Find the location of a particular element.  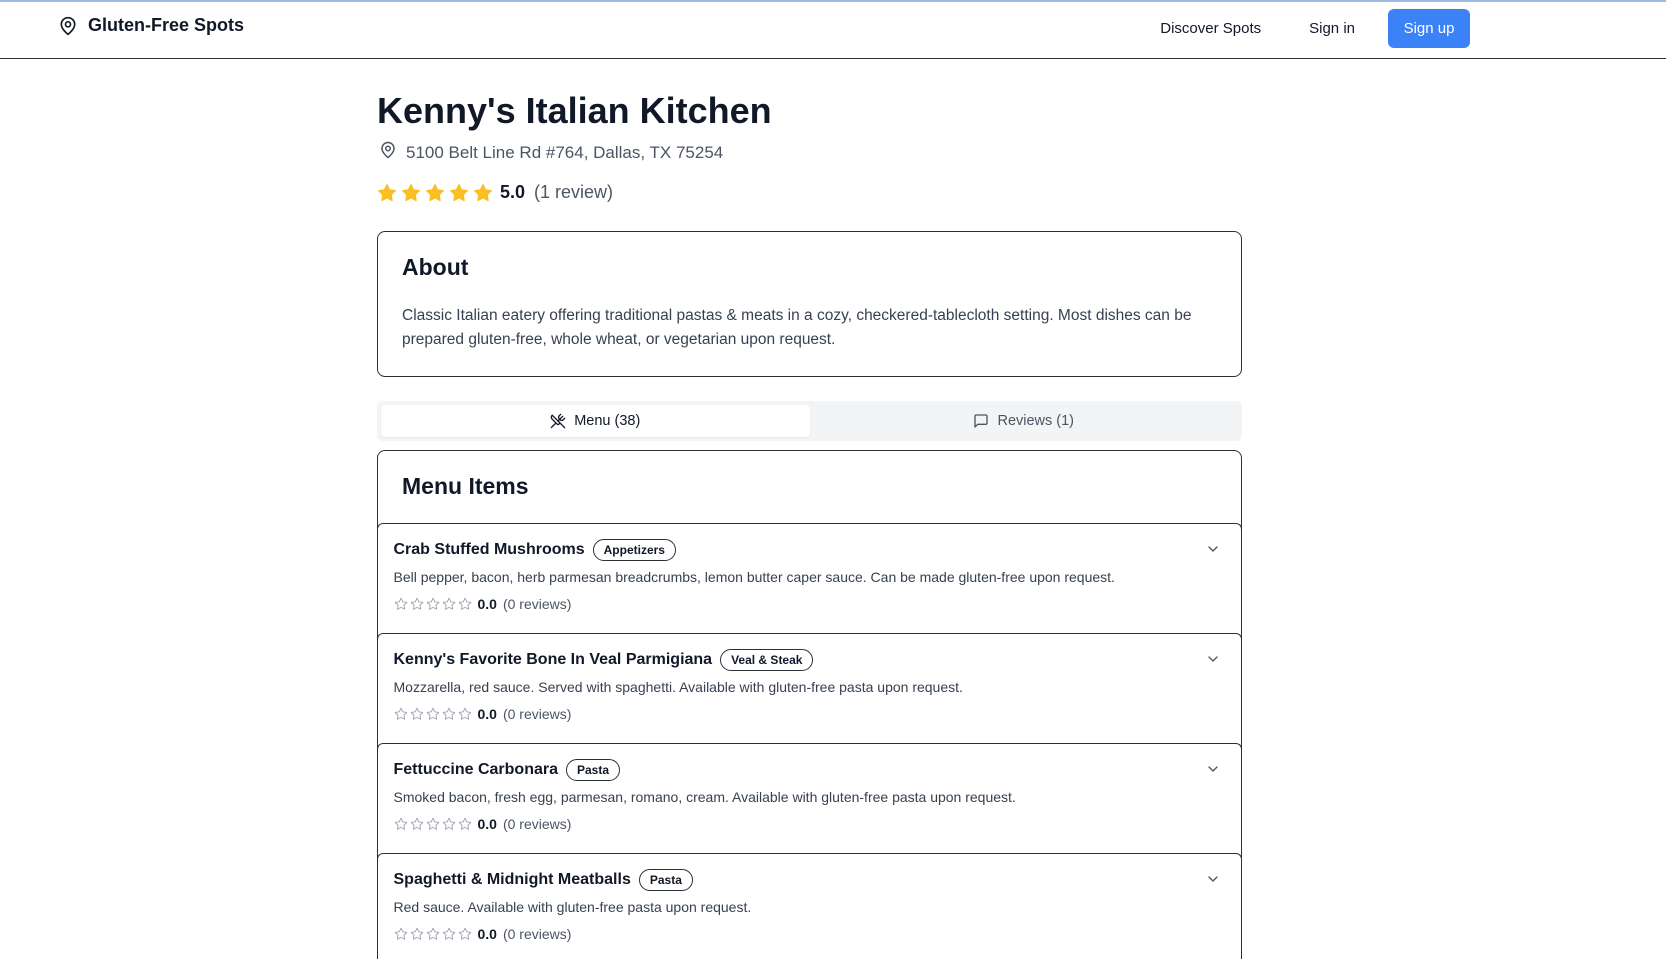

message-square-icon is located at coordinates (981, 421).